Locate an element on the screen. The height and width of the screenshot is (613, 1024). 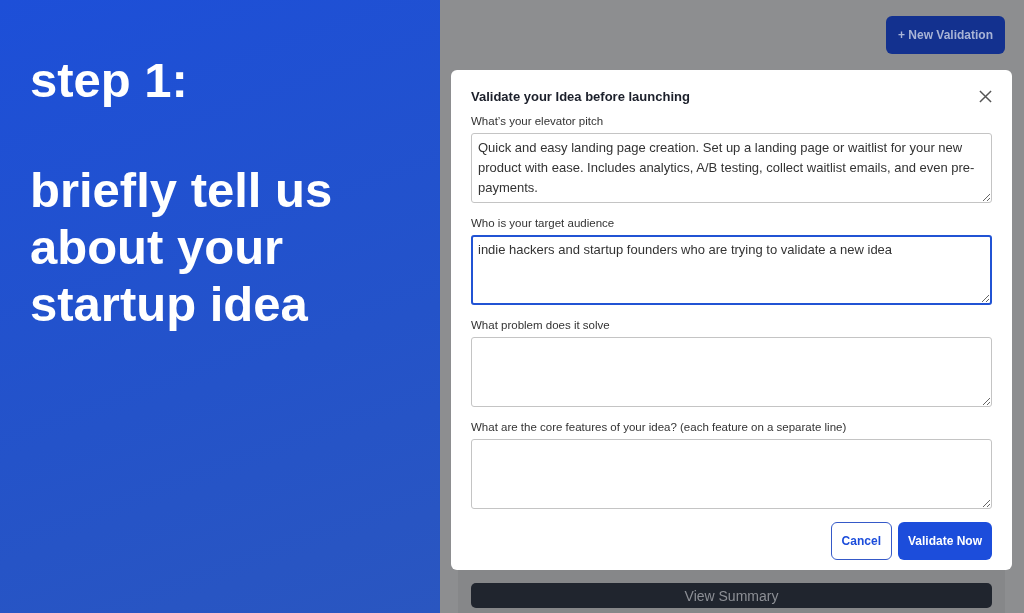
field-label: What are the core features of your idea? (each feature on a separate line) is located at coordinates (659, 427).